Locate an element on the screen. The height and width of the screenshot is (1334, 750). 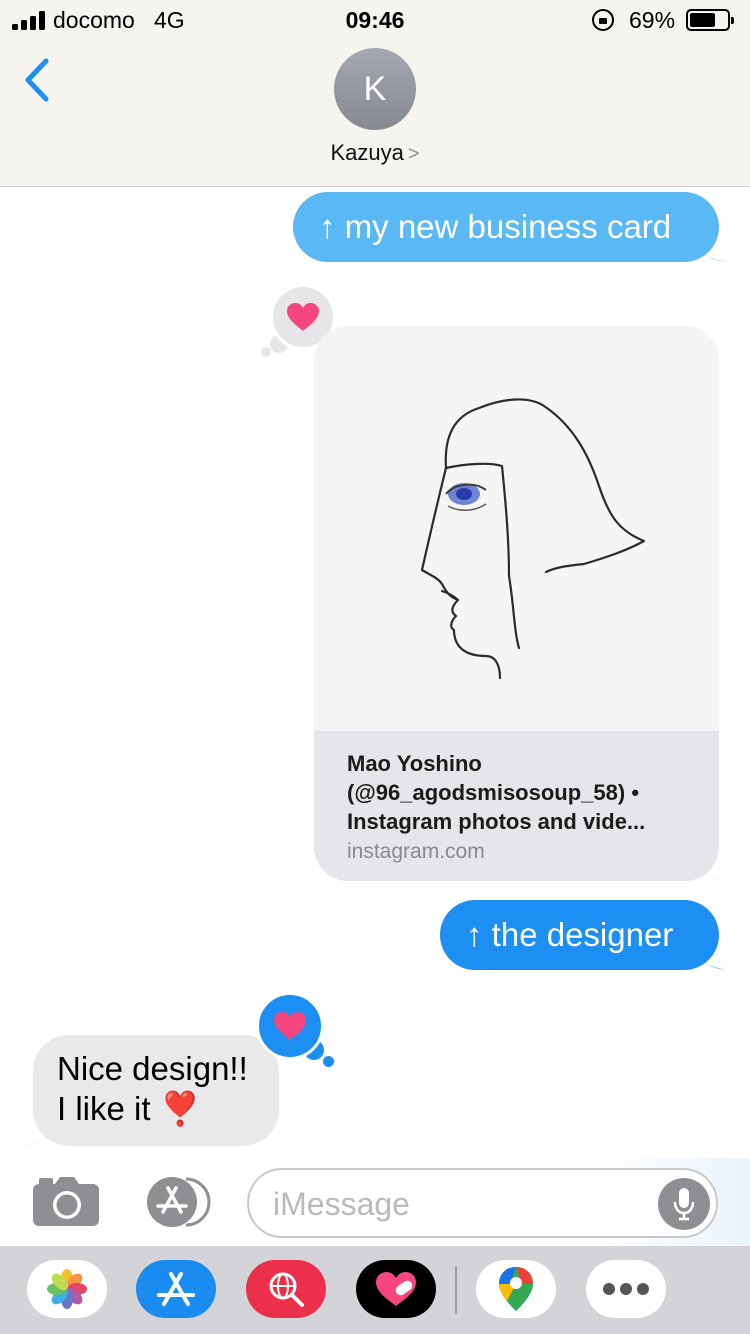
more-apps-button is located at coordinates (626, 1289).